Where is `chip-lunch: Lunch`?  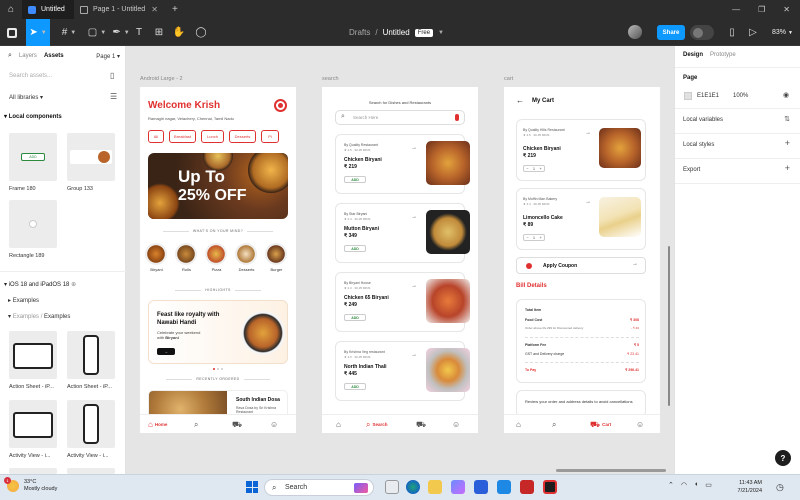 chip-lunch: Lunch is located at coordinates (212, 136).